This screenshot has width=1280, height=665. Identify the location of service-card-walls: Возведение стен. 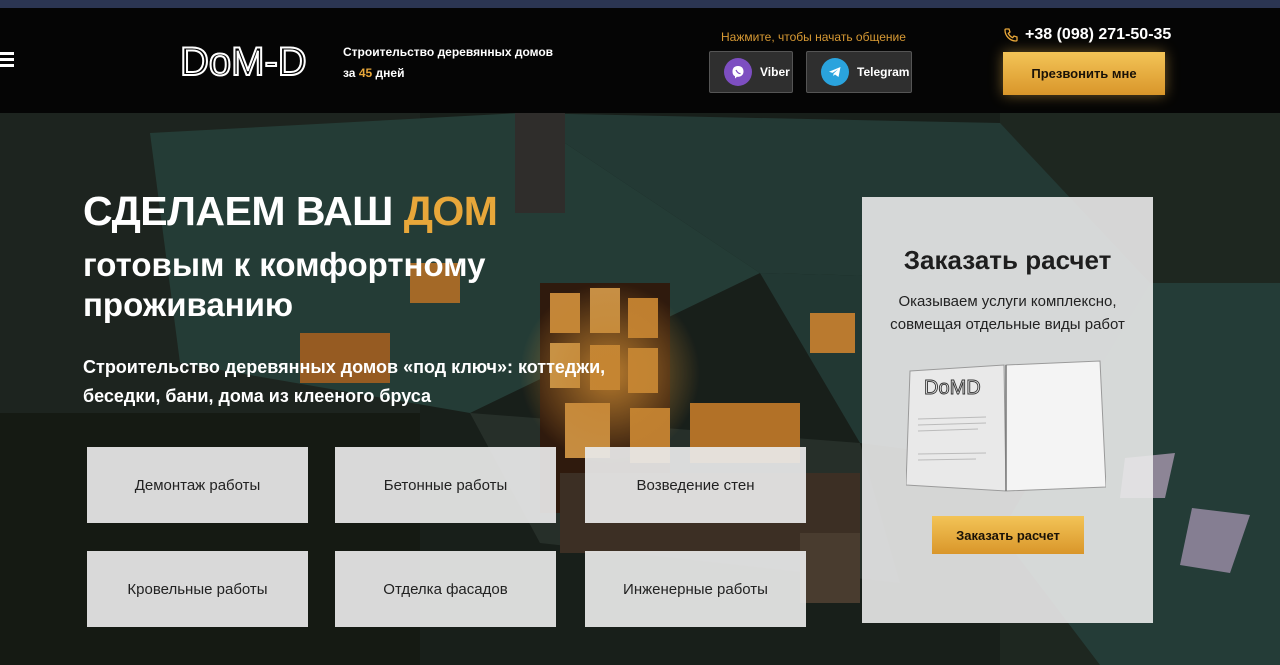
(695, 485).